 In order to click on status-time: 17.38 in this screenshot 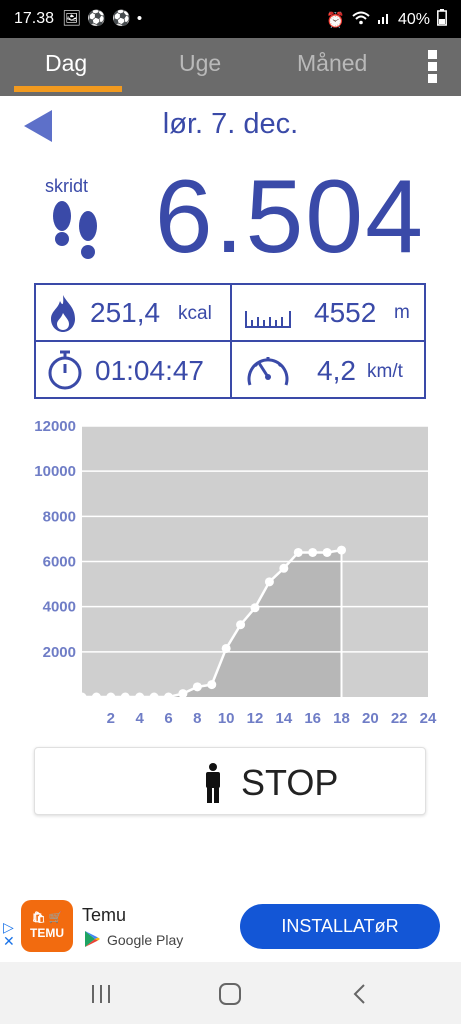, I will do `click(34, 18)`.